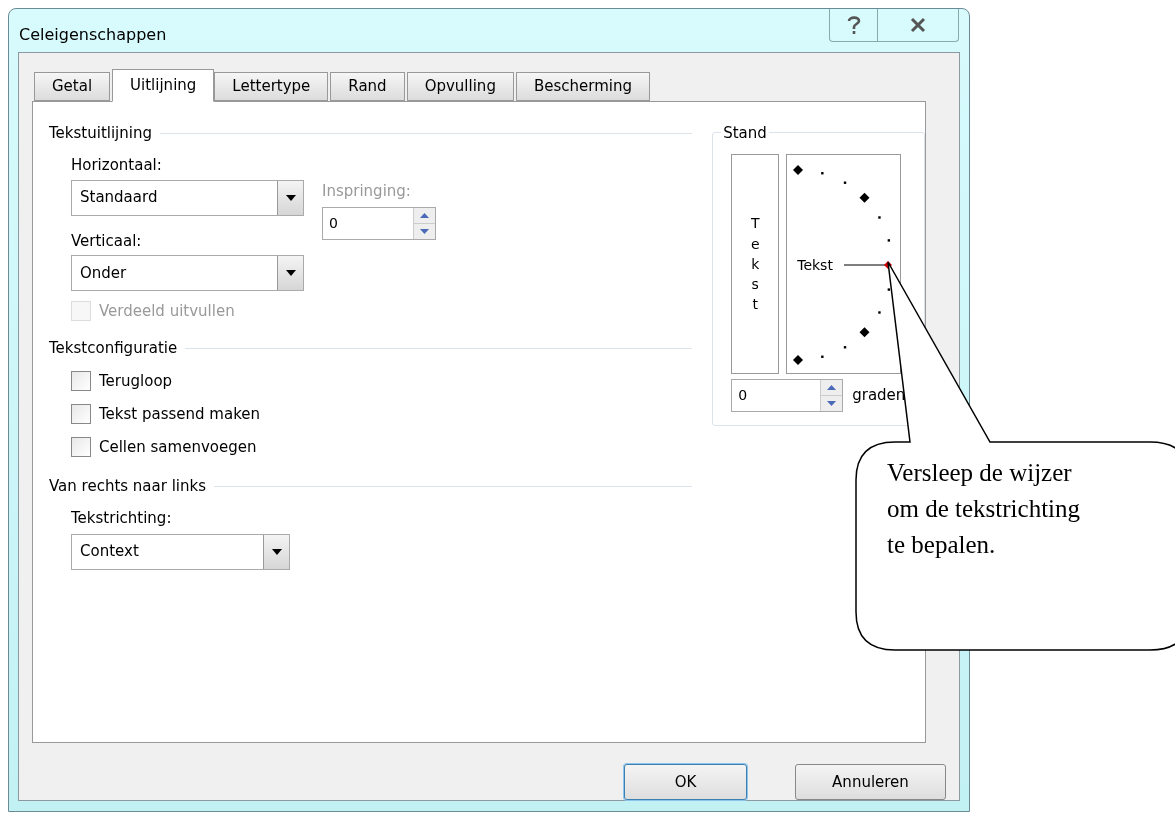  What do you see at coordinates (178, 447) in the screenshot?
I see `checkbox-label: Cellen samenvoegen` at bounding box center [178, 447].